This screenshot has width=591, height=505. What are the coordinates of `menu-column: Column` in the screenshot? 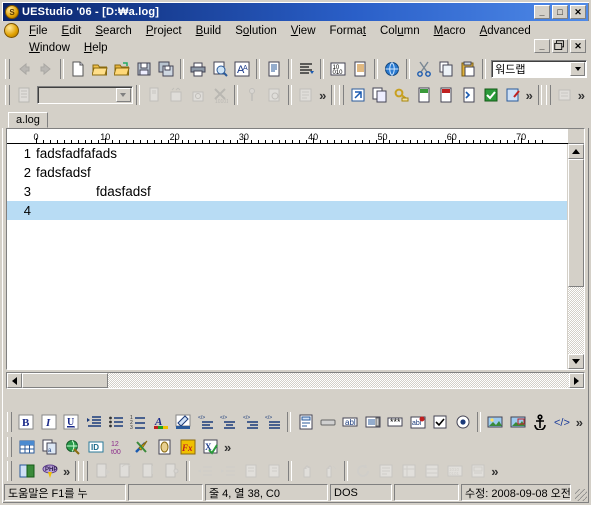 It's located at (400, 31).